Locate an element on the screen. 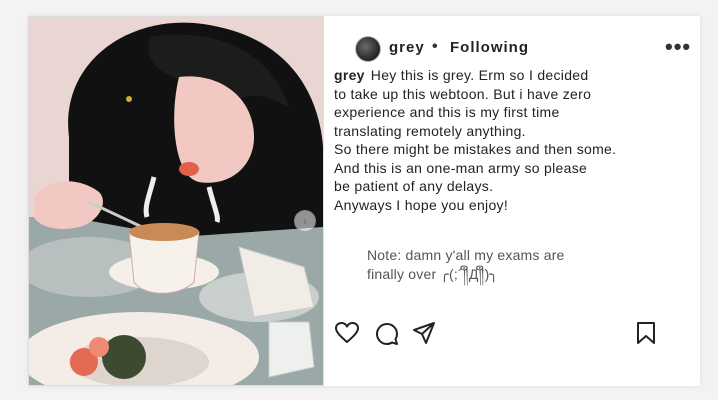 The width and height of the screenshot is (718, 400). carousel-next-button: › is located at coordinates (305, 221).